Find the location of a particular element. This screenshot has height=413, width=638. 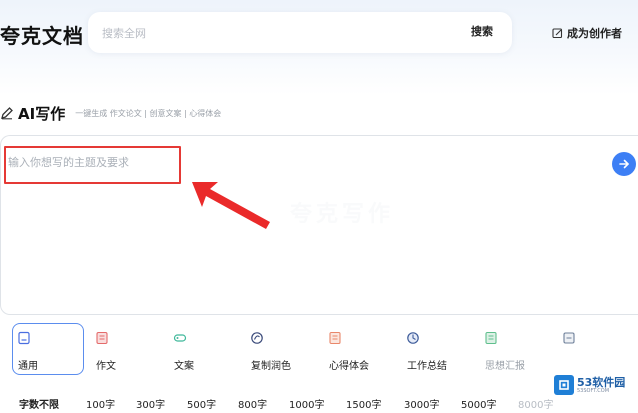

brand-title: 夸克文档 is located at coordinates (42, 36).